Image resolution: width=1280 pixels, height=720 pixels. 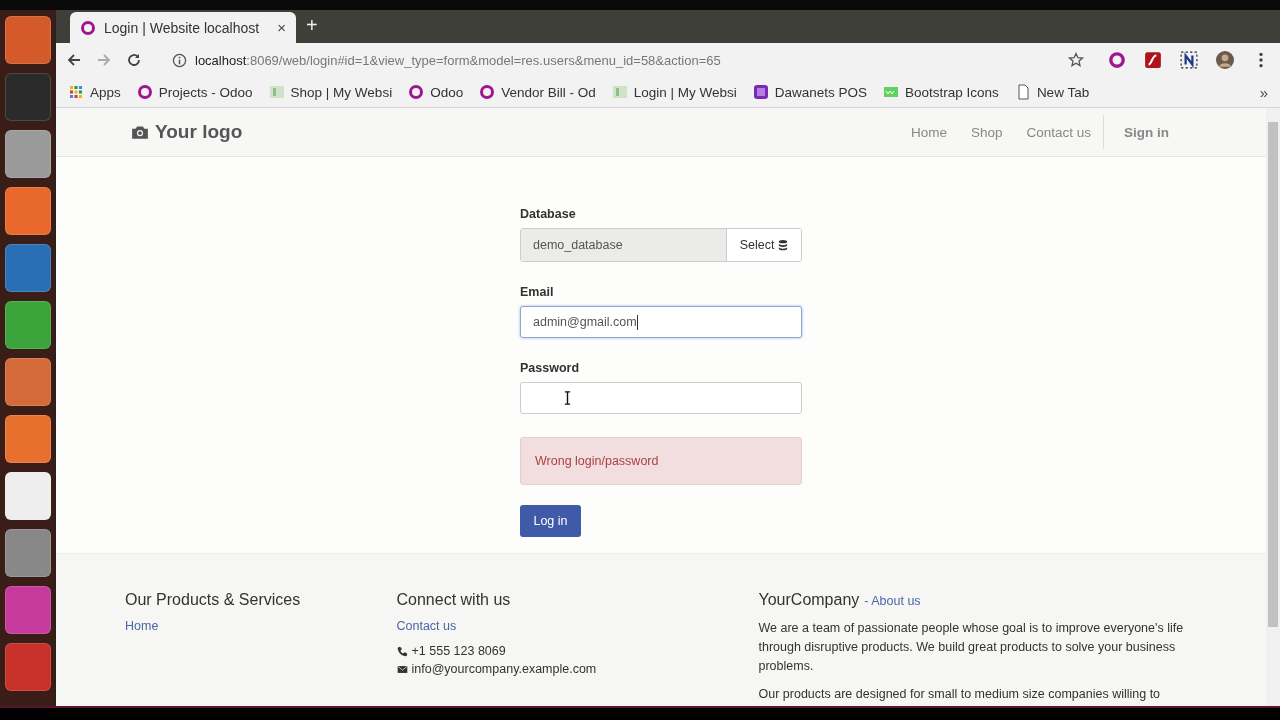 I want to click on email-address: info@yourcompany.example.com, so click(x=504, y=669).